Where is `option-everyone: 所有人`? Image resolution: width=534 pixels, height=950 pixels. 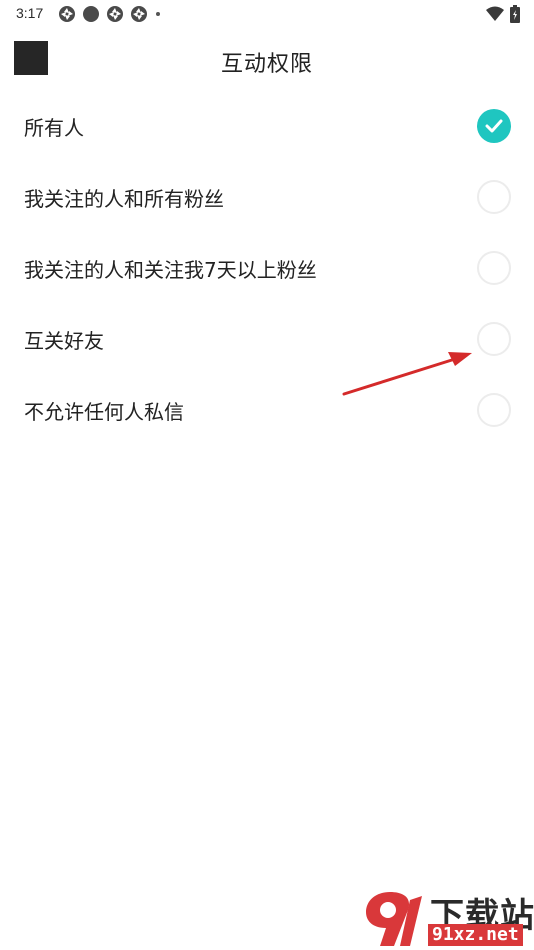 option-everyone: 所有人 is located at coordinates (267, 125).